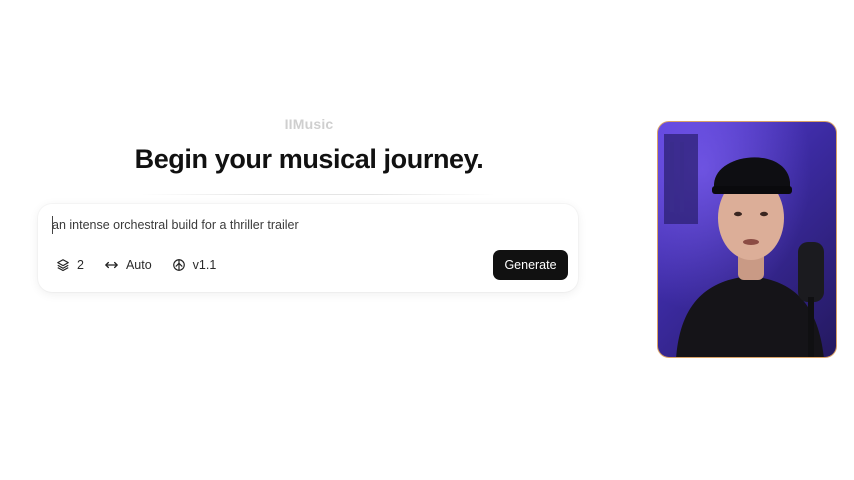 The width and height of the screenshot is (854, 480). Describe the element at coordinates (178, 265) in the screenshot. I see `model-version-icon` at that location.